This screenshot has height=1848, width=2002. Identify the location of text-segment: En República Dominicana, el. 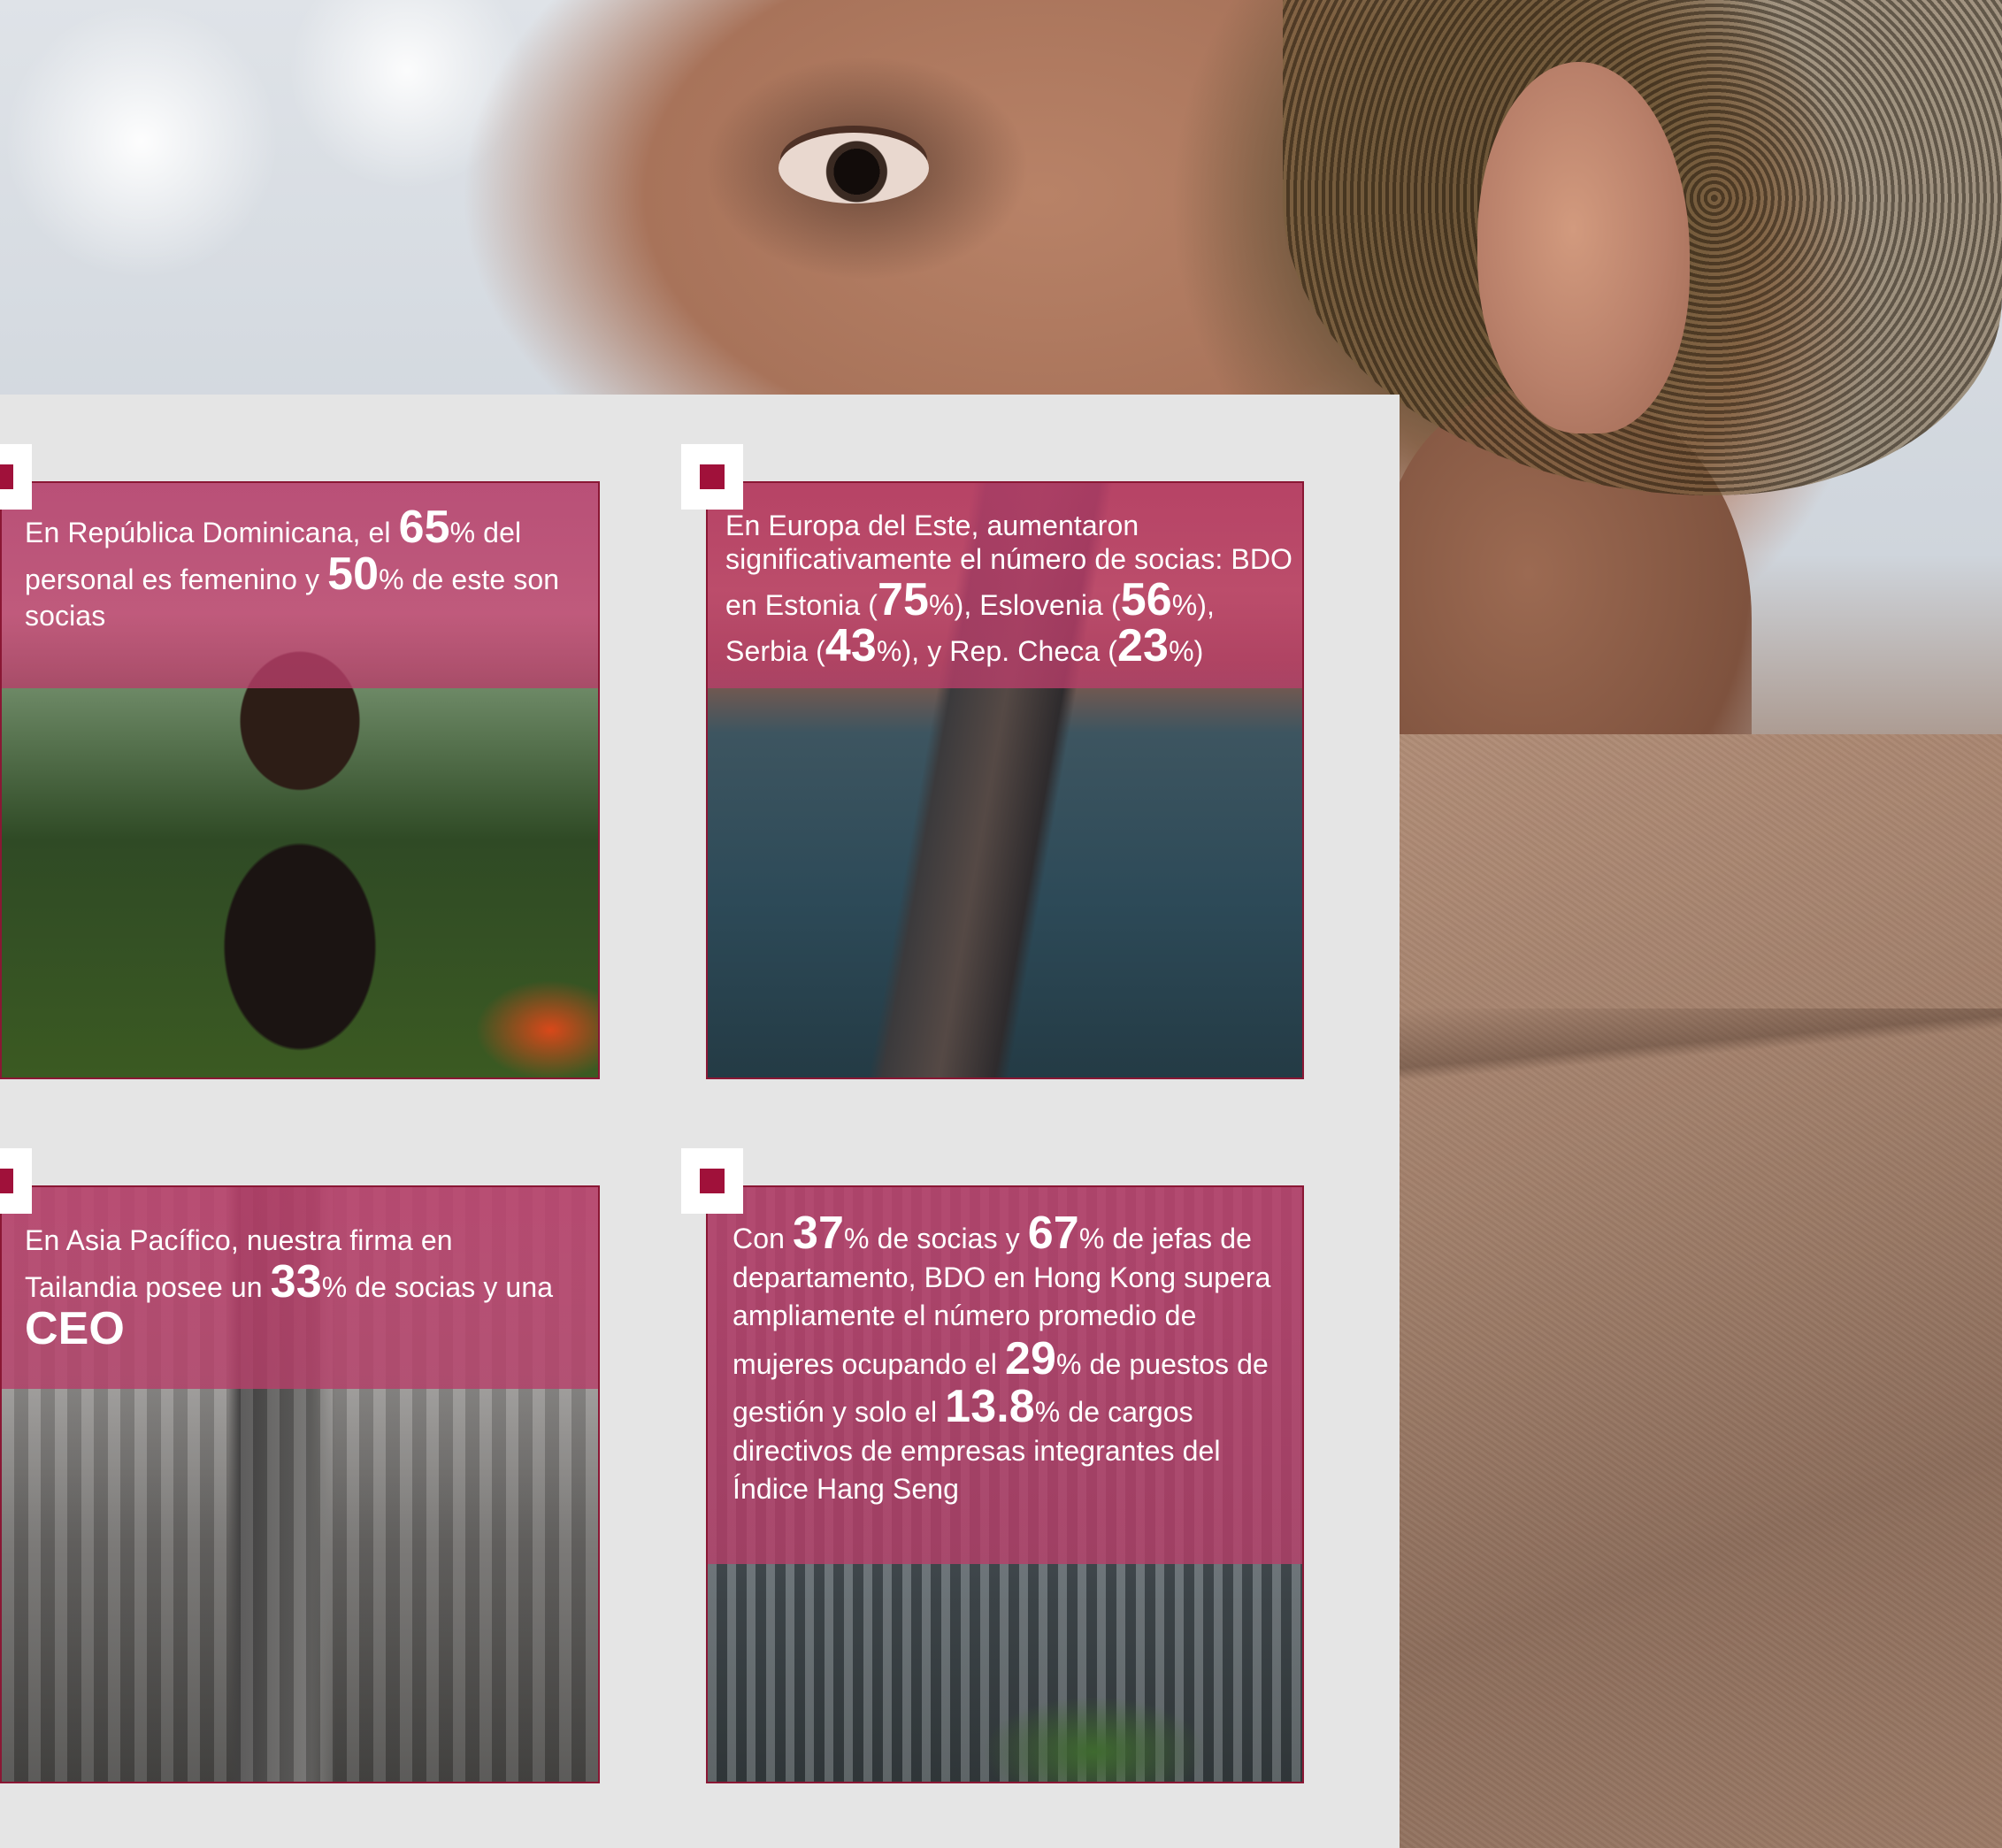
(212, 532).